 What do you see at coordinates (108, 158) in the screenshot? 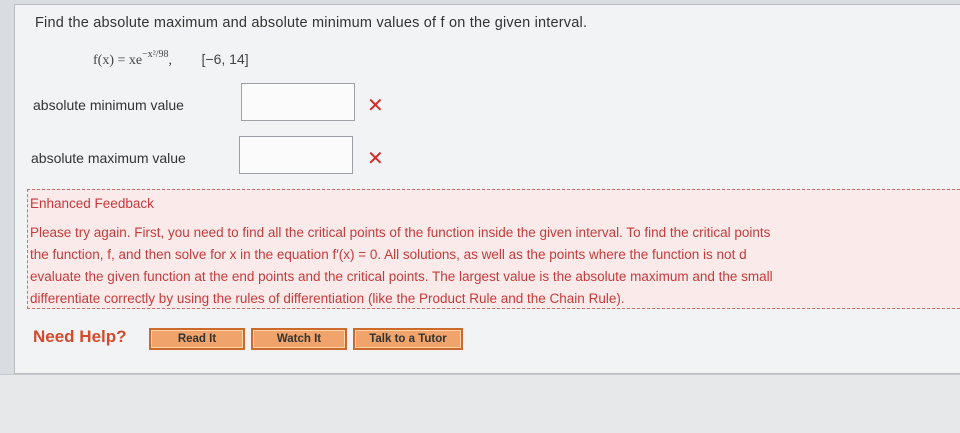
I see `max-label: absolute maximum value` at bounding box center [108, 158].